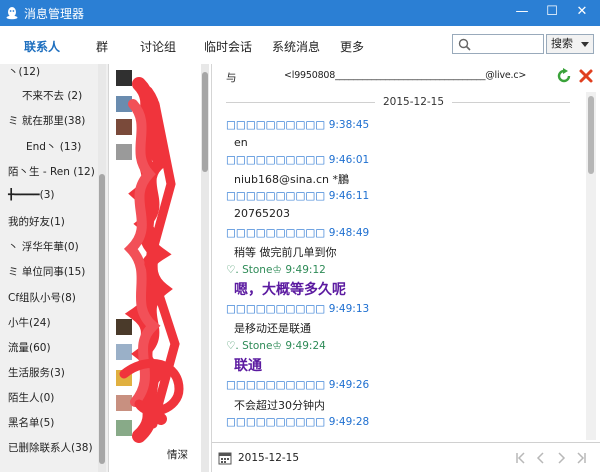 The image size is (600, 473). Describe the element at coordinates (225, 458) in the screenshot. I see `calendar-icon` at that location.